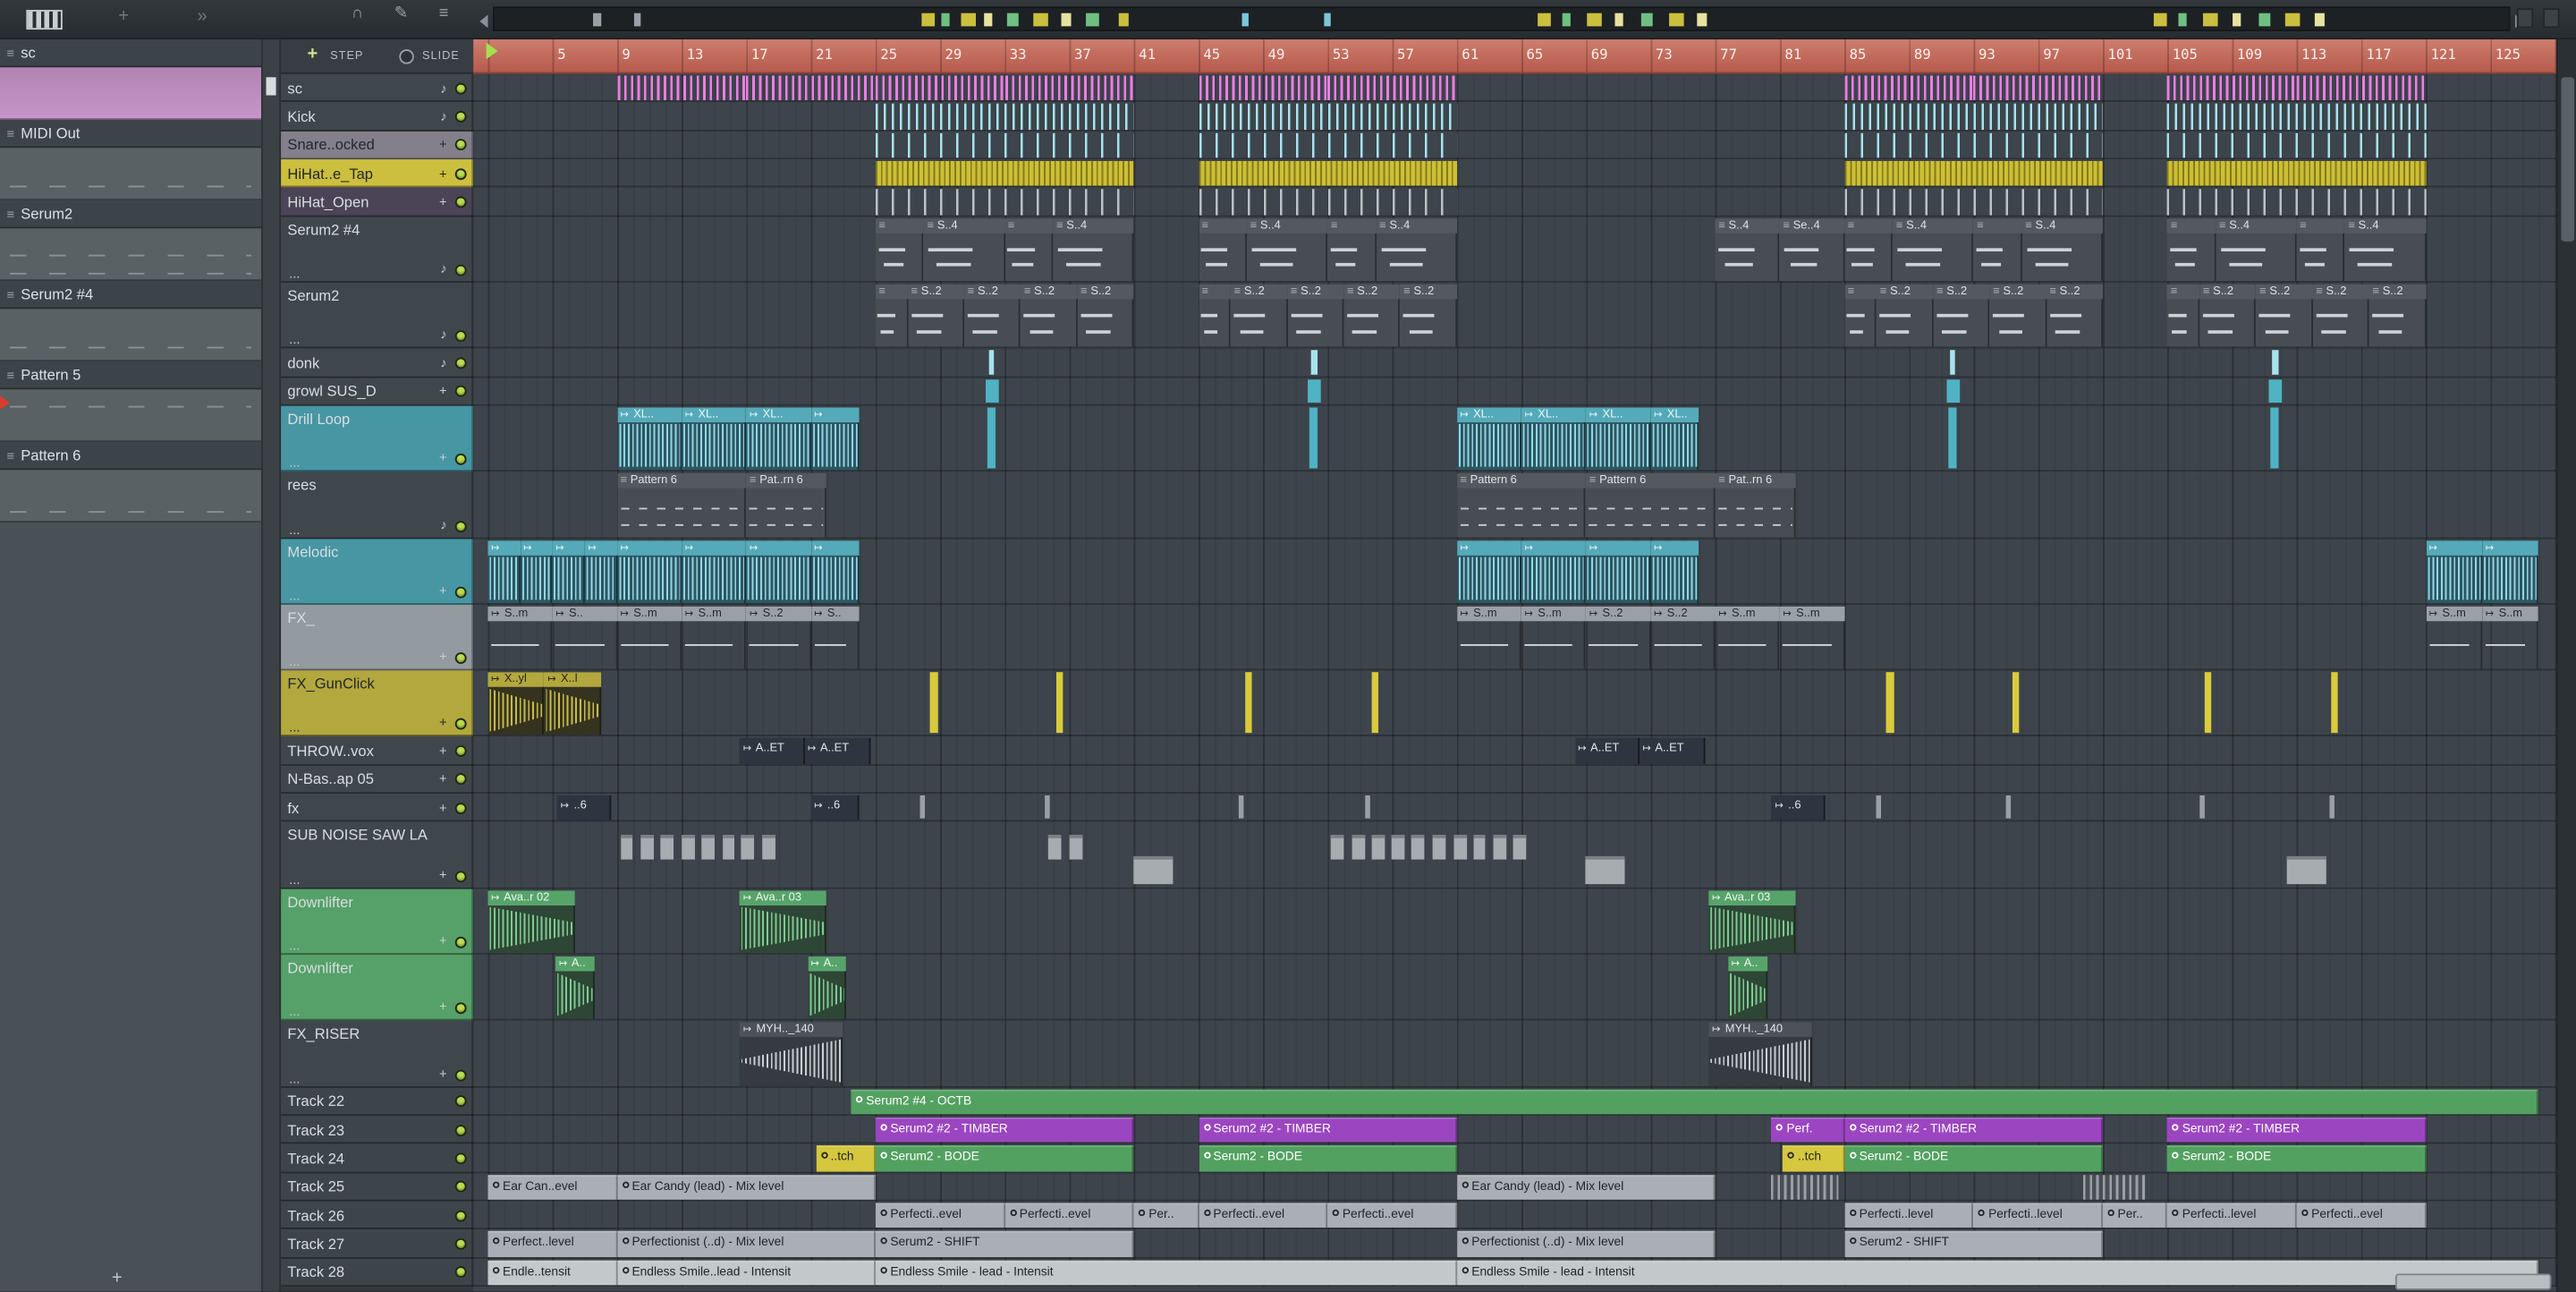 The image size is (2576, 1292). Describe the element at coordinates (377, 703) in the screenshot. I see `track-header: FX_GunClick... +` at that location.